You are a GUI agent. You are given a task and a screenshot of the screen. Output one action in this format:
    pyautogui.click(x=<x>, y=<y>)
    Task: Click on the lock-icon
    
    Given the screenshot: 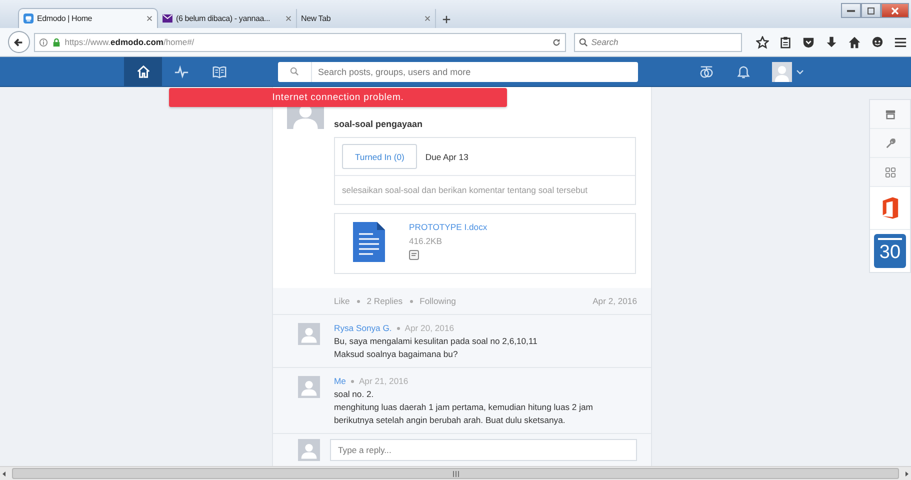 What is the action you would take?
    pyautogui.click(x=56, y=42)
    